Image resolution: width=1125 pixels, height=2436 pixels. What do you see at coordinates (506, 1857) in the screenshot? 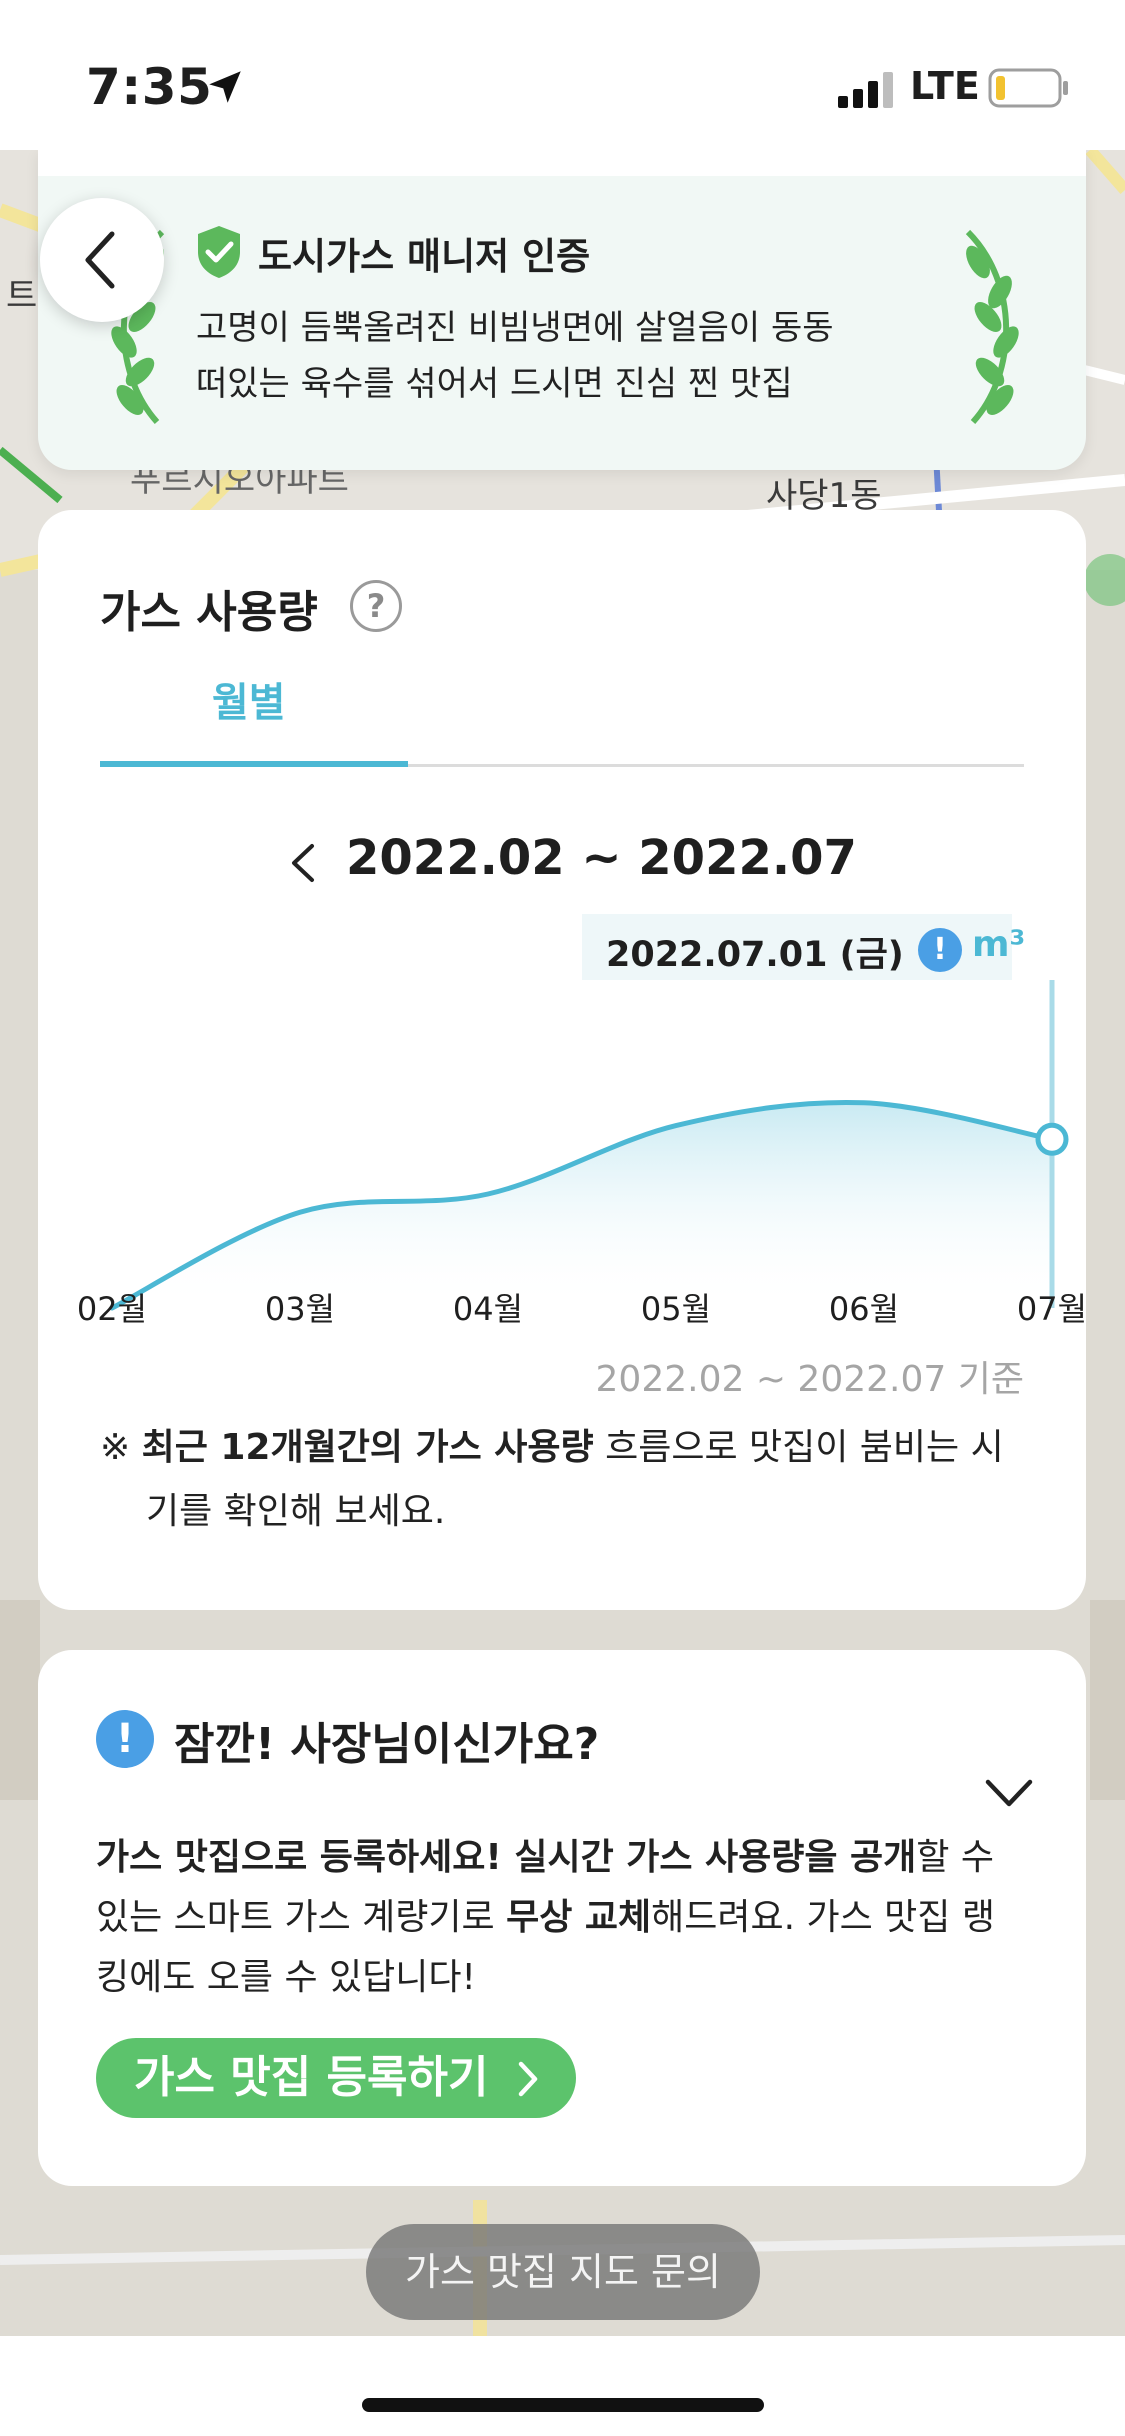
I see `owner-desc-bold1: 가스 맛집으로 등록하세요! 실시간 가스 사용량을 공개` at bounding box center [506, 1857].